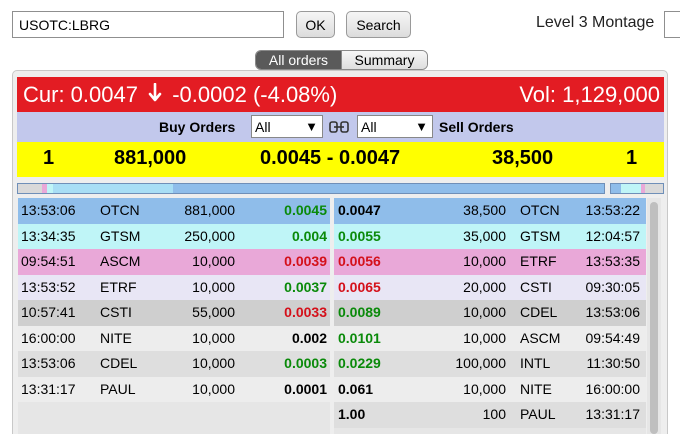 The image size is (680, 434). I want to click on chain-link-icon, so click(339, 127).